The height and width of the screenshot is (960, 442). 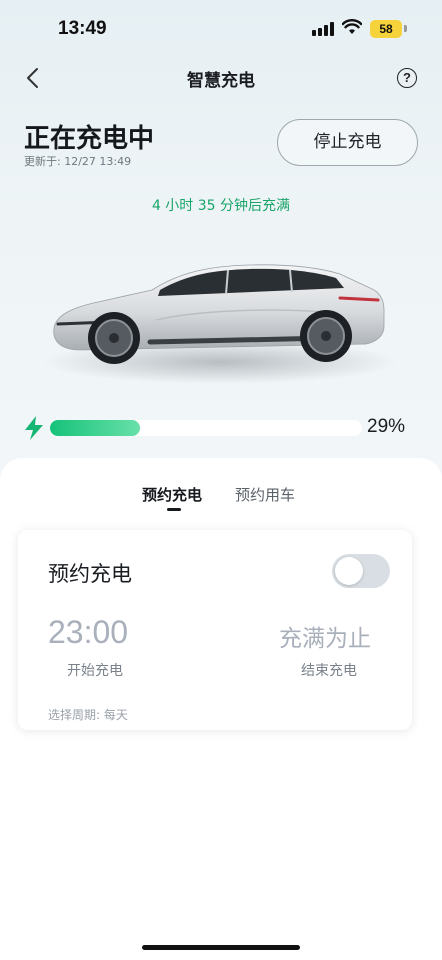 What do you see at coordinates (265, 494) in the screenshot?
I see `tab-scheduled-departure: 预约用车` at bounding box center [265, 494].